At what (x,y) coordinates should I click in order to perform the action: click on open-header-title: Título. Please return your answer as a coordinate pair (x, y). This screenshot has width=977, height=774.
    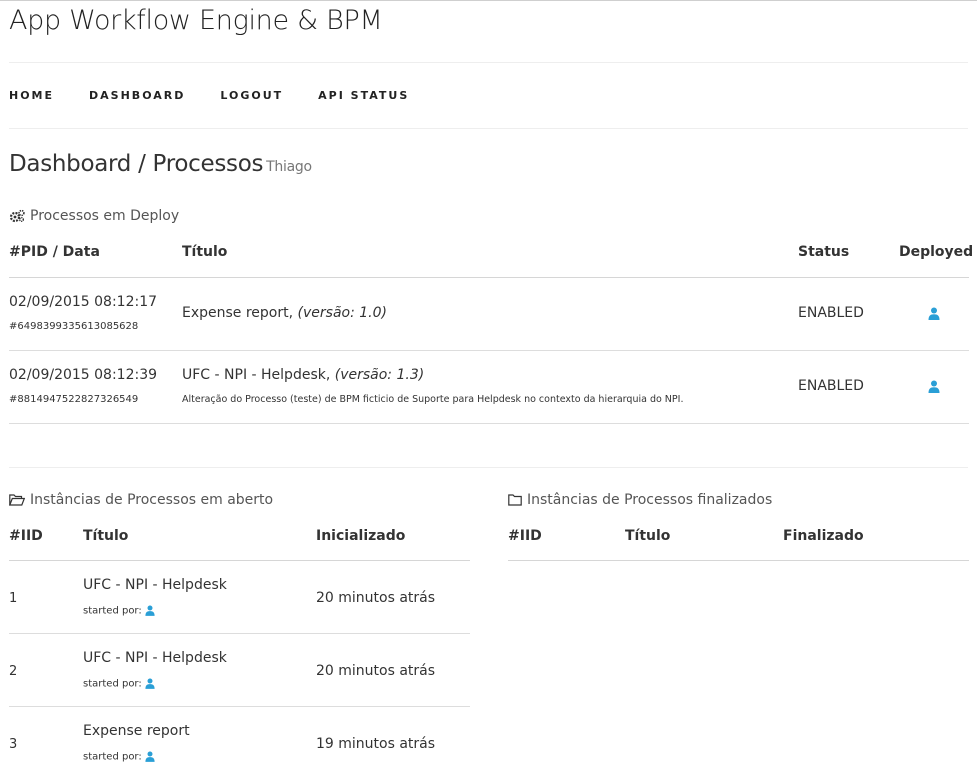
    Looking at the image, I should click on (106, 536).